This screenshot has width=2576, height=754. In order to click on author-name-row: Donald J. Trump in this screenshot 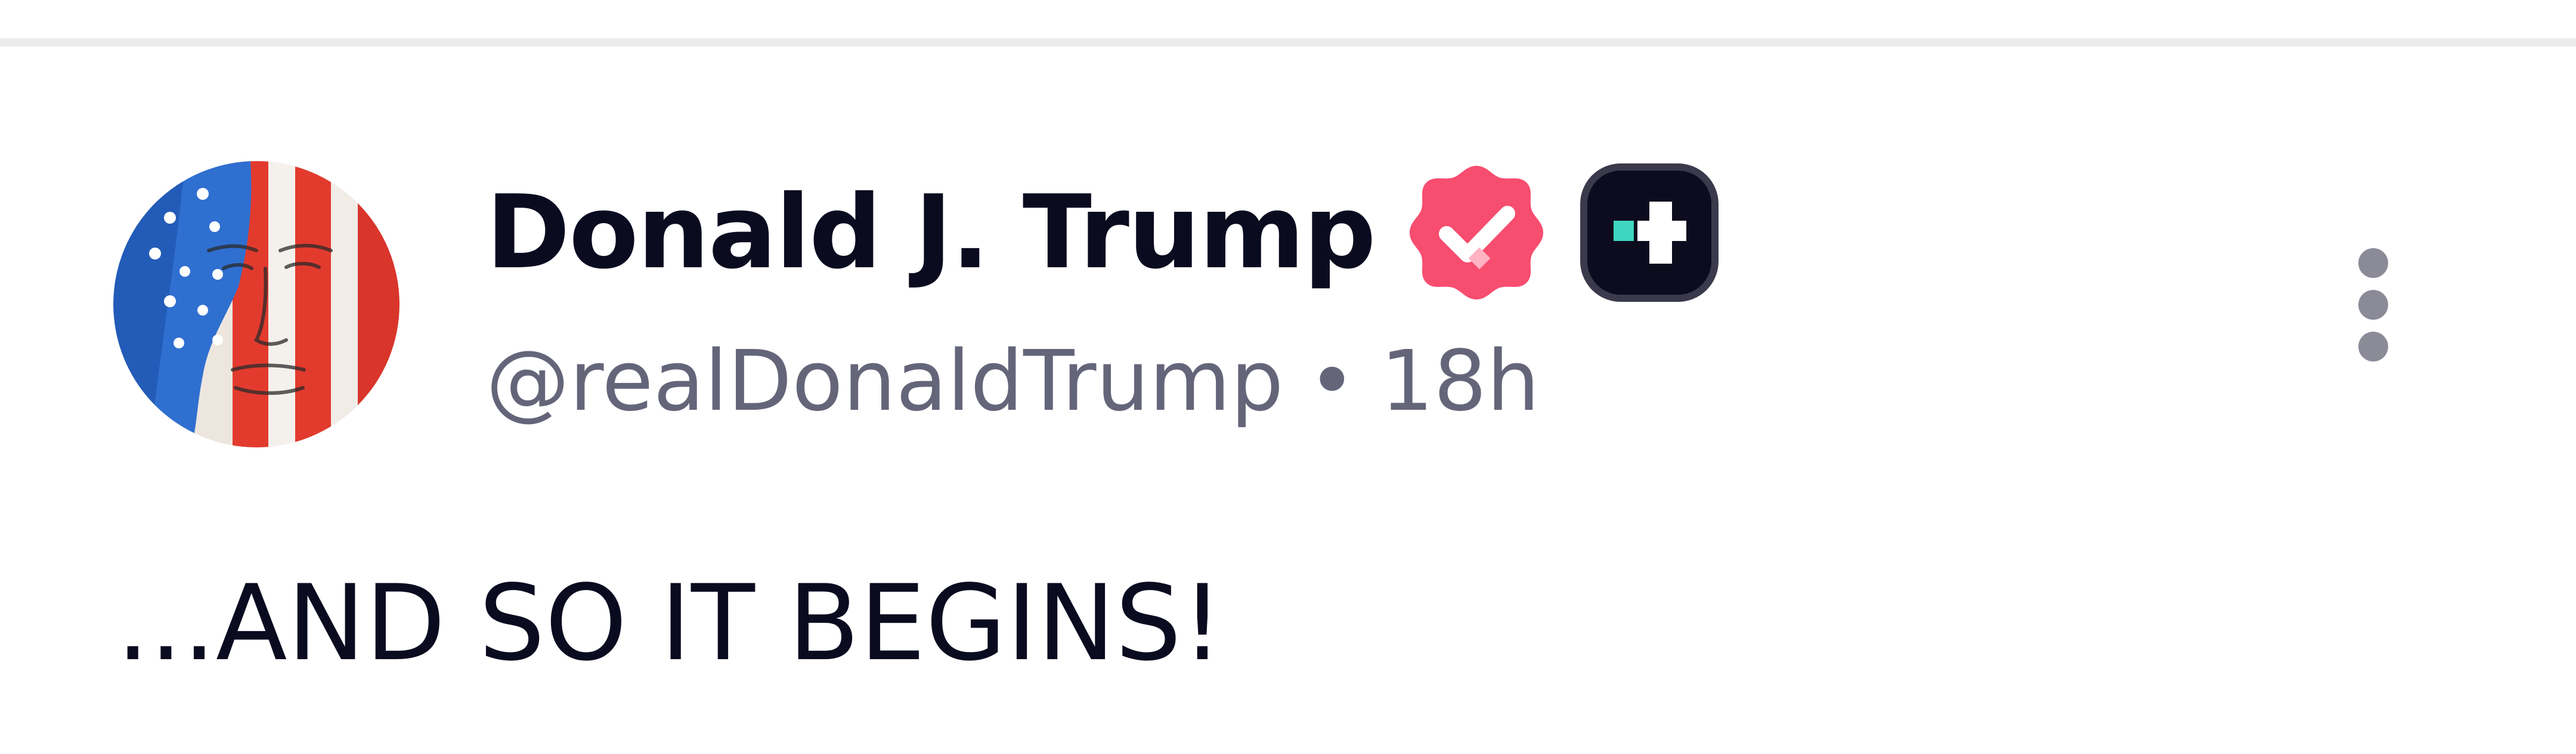, I will do `click(1103, 232)`.